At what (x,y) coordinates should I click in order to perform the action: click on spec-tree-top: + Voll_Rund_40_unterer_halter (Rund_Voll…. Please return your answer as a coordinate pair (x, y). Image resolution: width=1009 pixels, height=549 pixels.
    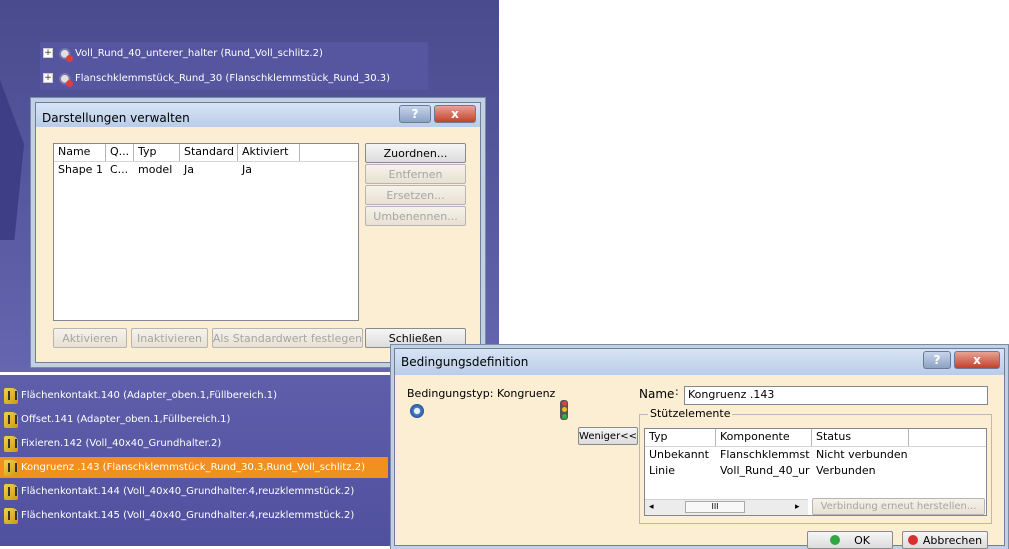
    Looking at the image, I should click on (234, 66).